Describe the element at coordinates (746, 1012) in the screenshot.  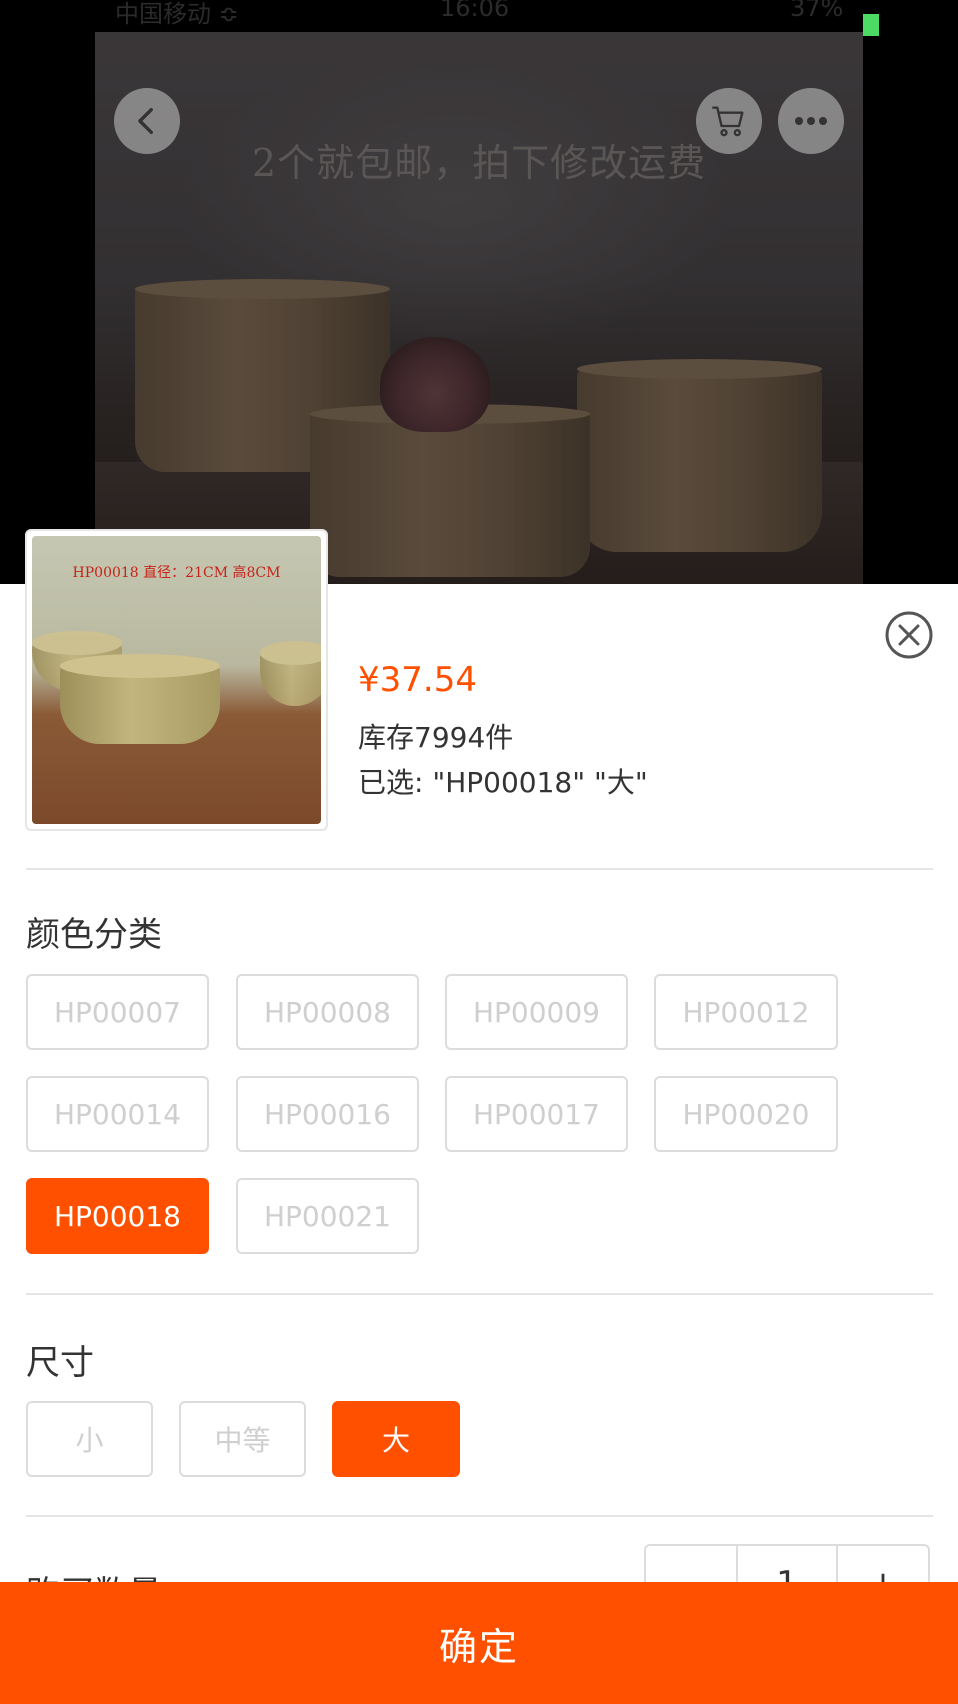
I see `color-option: HP00012` at that location.